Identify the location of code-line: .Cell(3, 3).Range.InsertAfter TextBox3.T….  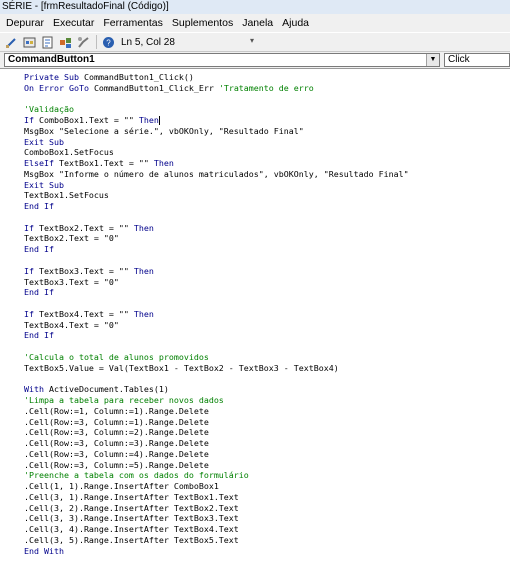
(216, 518).